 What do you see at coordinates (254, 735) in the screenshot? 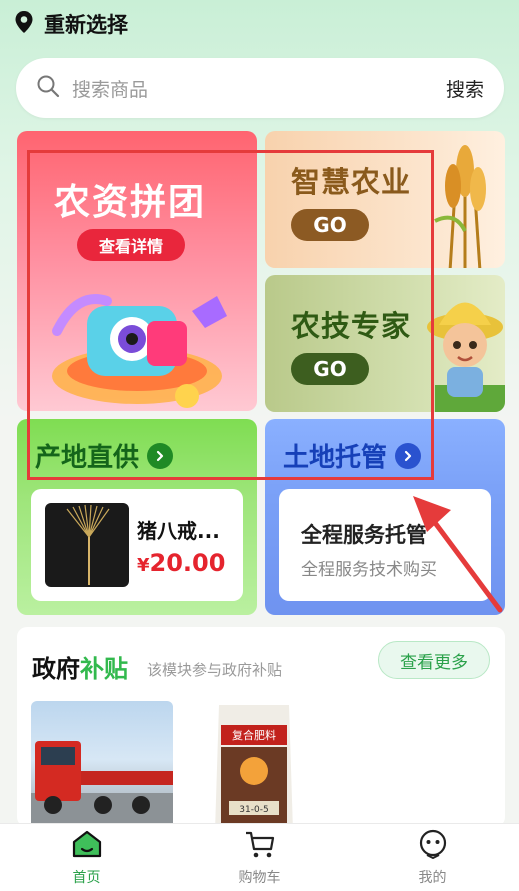
I see `bag-label: 复合肥料` at bounding box center [254, 735].